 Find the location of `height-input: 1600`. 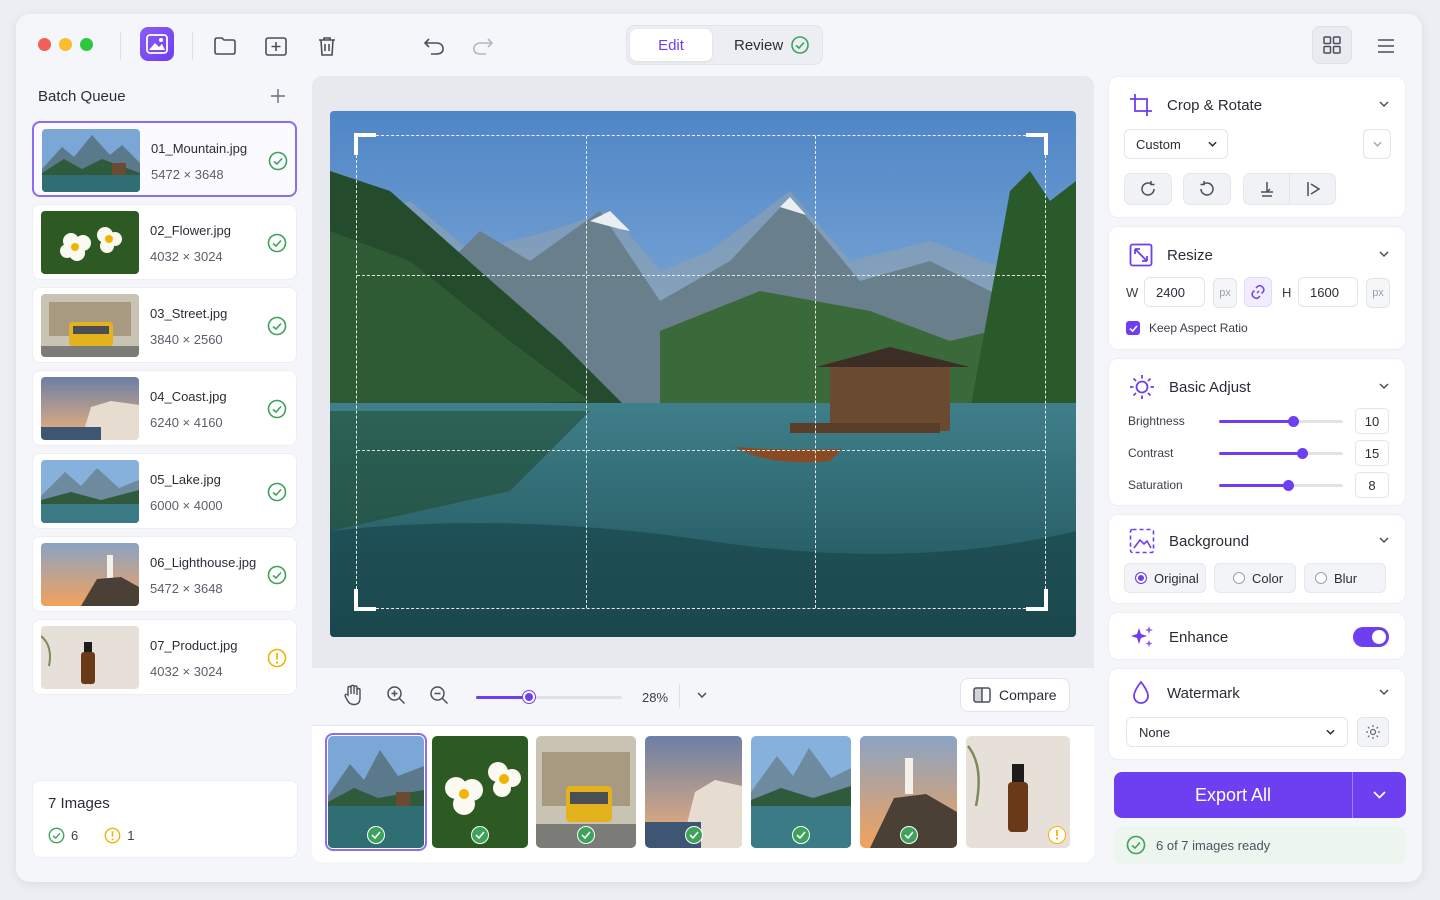

height-input: 1600 is located at coordinates (1328, 292).